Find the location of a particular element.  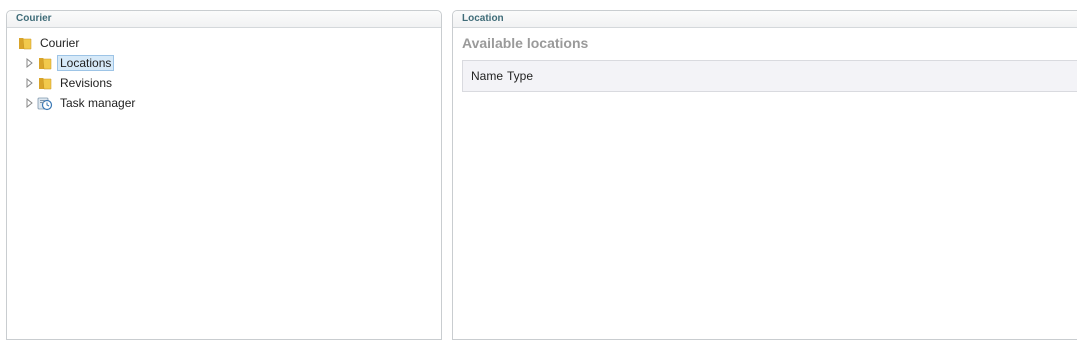

locations-table-header: Name Type is located at coordinates (769, 76).